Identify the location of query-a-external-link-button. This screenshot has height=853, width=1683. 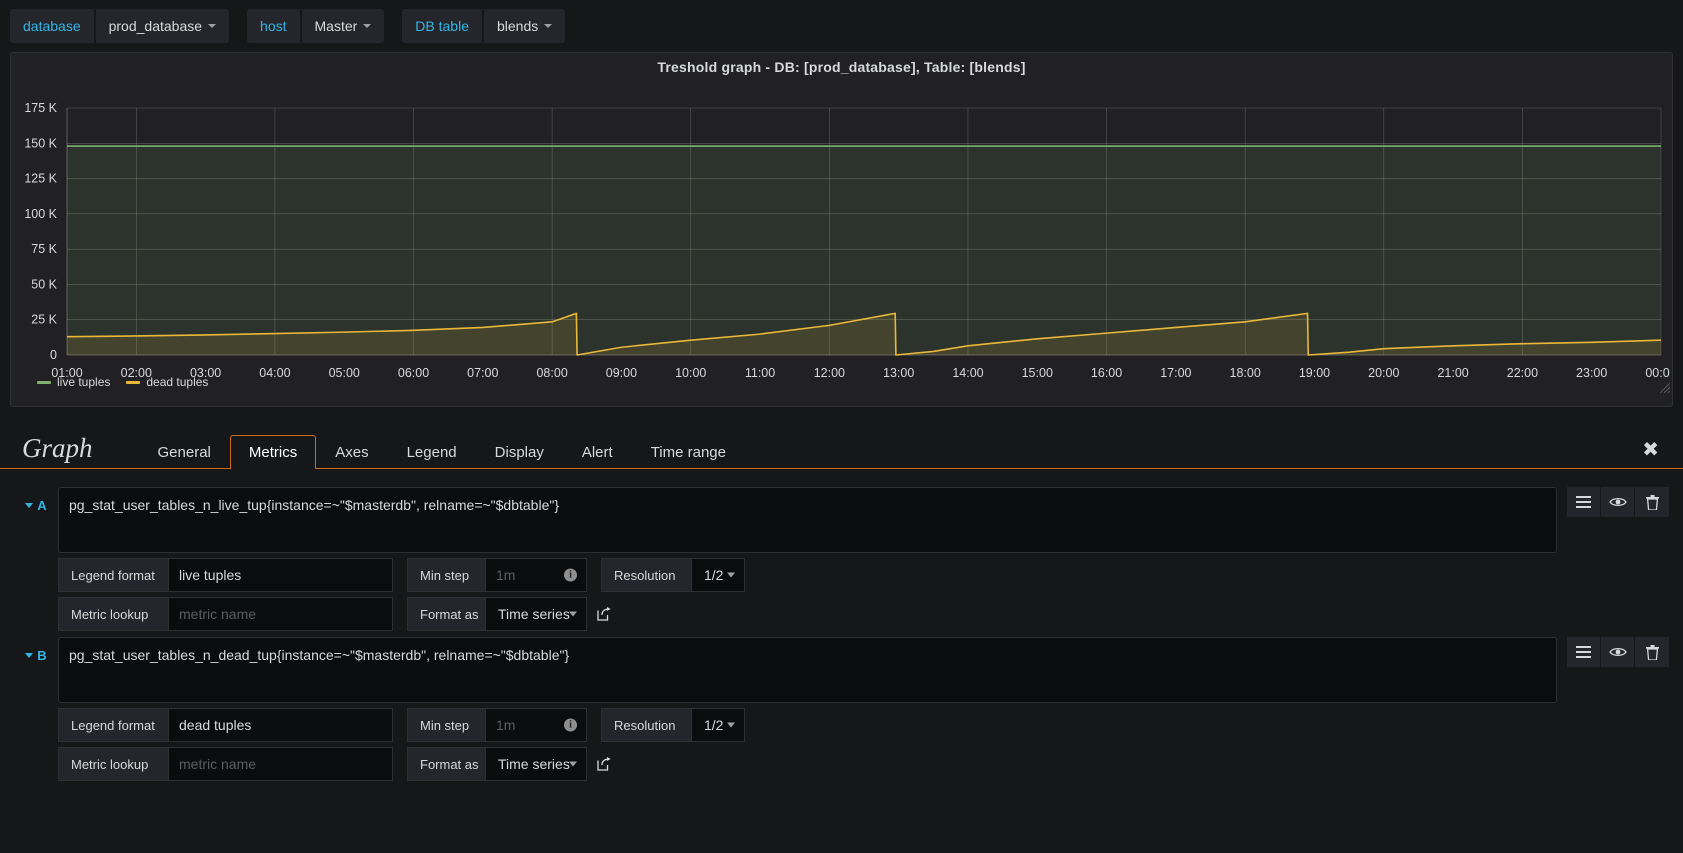
(604, 614).